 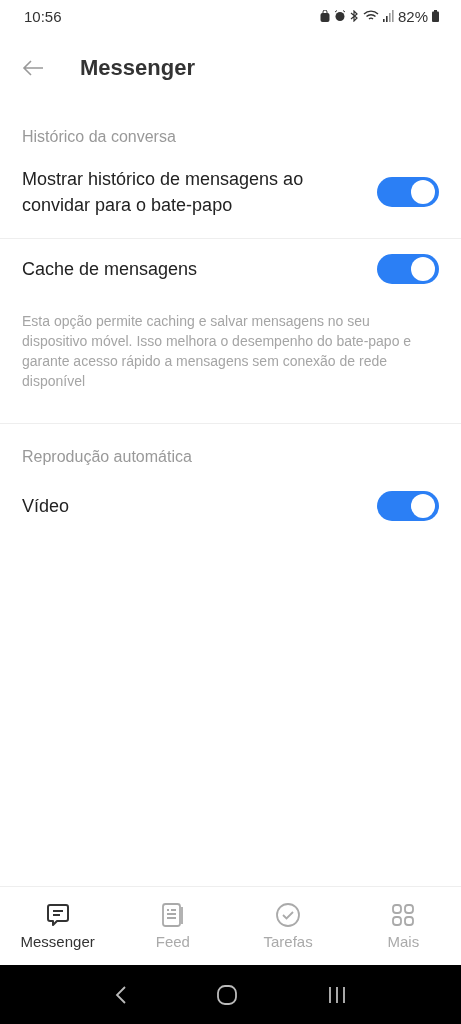 What do you see at coordinates (46, 506) in the screenshot?
I see `setting-label: Vídeo` at bounding box center [46, 506].